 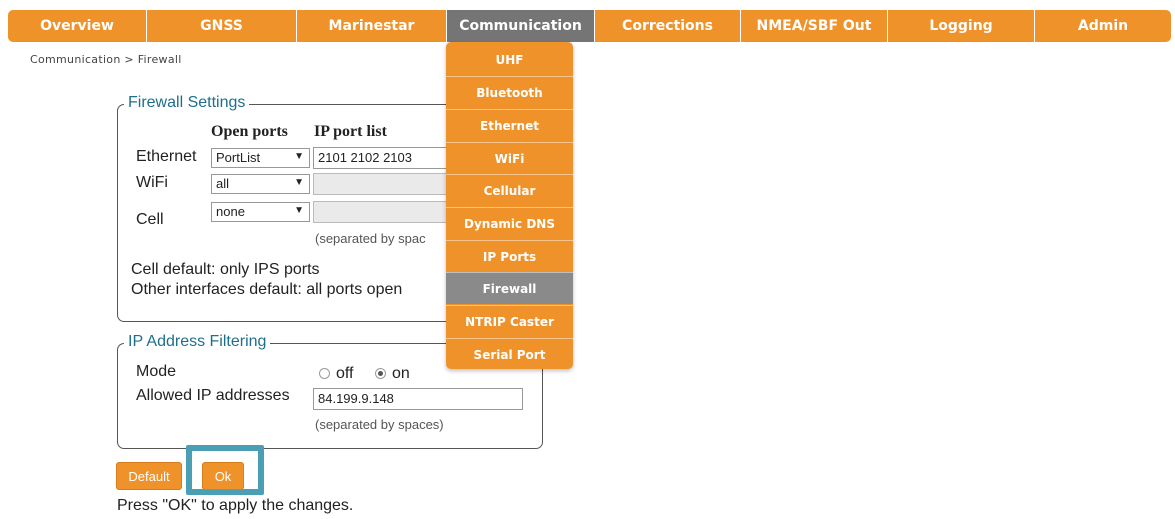 What do you see at coordinates (267, 289) in the screenshot?
I see `other-interfaces-note: Other interfaces default: all ports open` at bounding box center [267, 289].